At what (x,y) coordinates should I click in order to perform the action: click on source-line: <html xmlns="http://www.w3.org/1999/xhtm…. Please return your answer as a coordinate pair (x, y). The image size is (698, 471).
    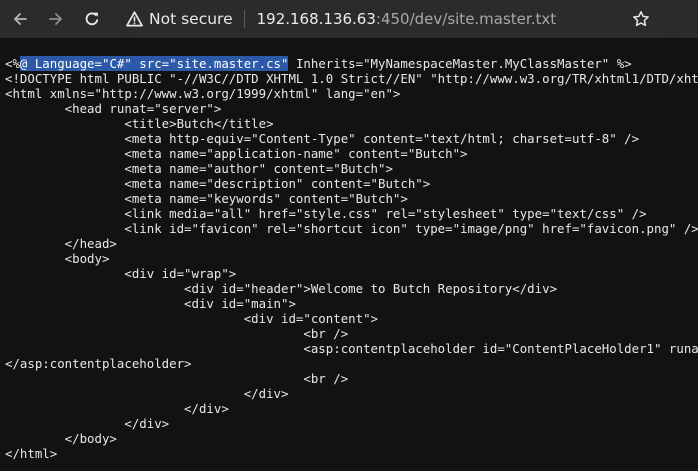
    Looking at the image, I should click on (203, 93).